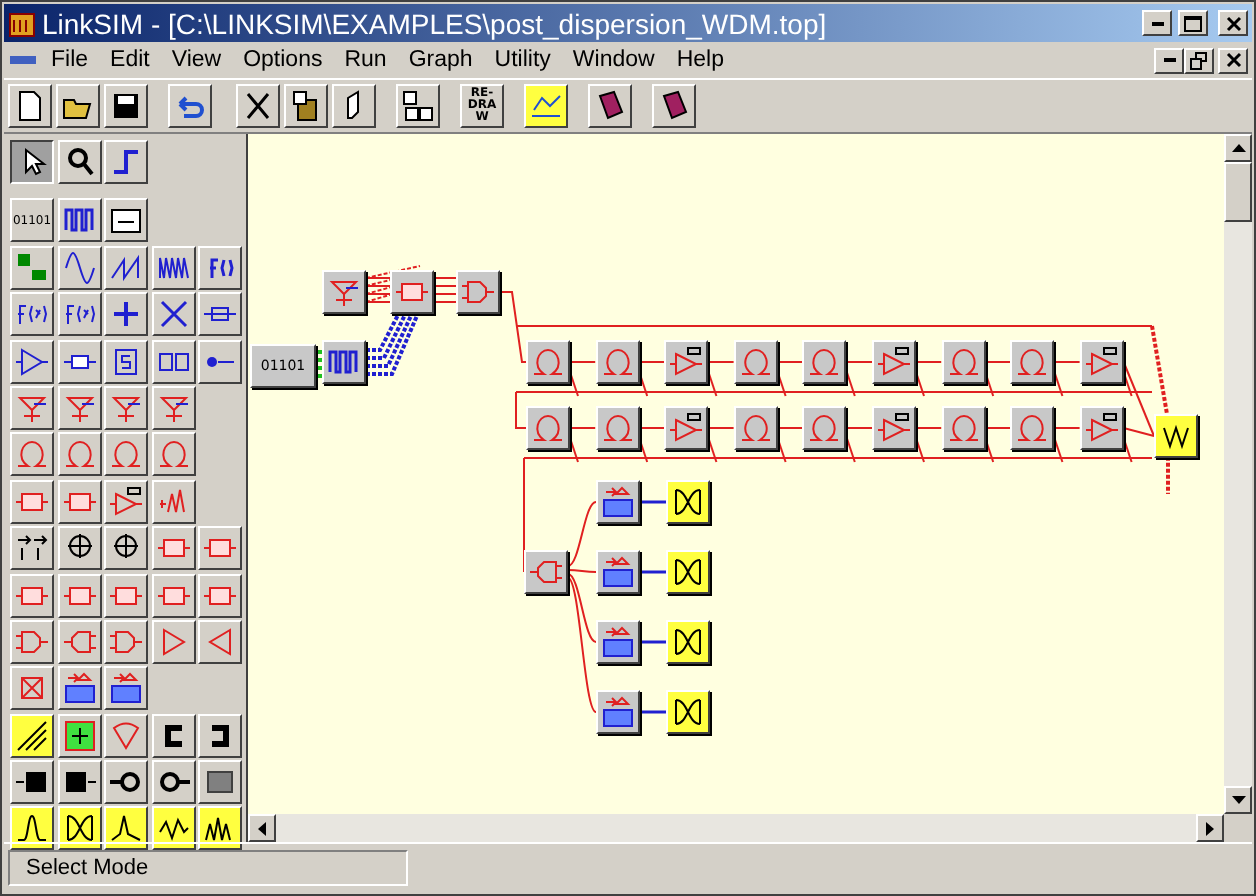  Describe the element at coordinates (130, 60) in the screenshot. I see `menu-item: Edit` at that location.